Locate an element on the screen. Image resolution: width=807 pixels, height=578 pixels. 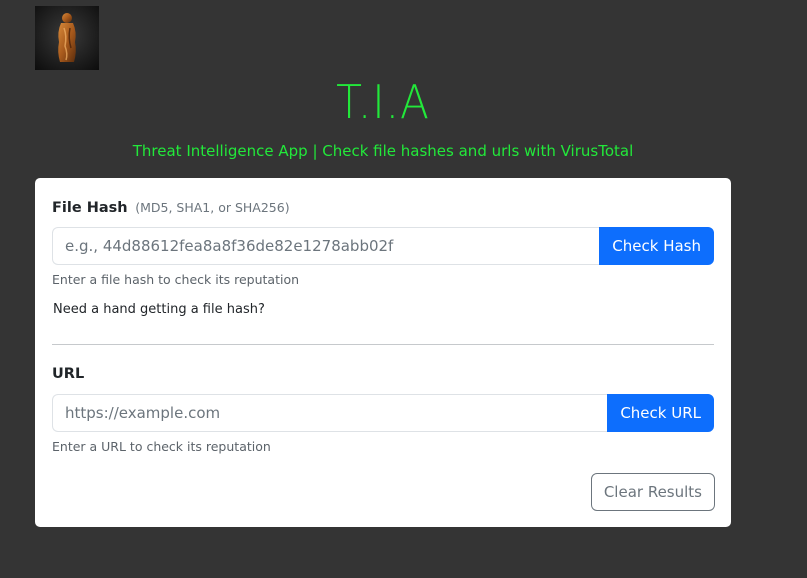
file-hash-label-hint: (MD5, SHA1, or SHA256) is located at coordinates (212, 207).